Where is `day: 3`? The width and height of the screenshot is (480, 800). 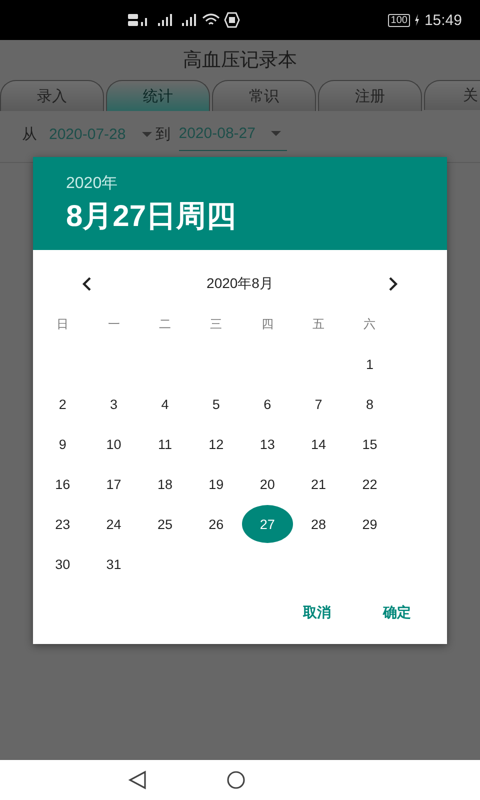
day: 3 is located at coordinates (114, 404).